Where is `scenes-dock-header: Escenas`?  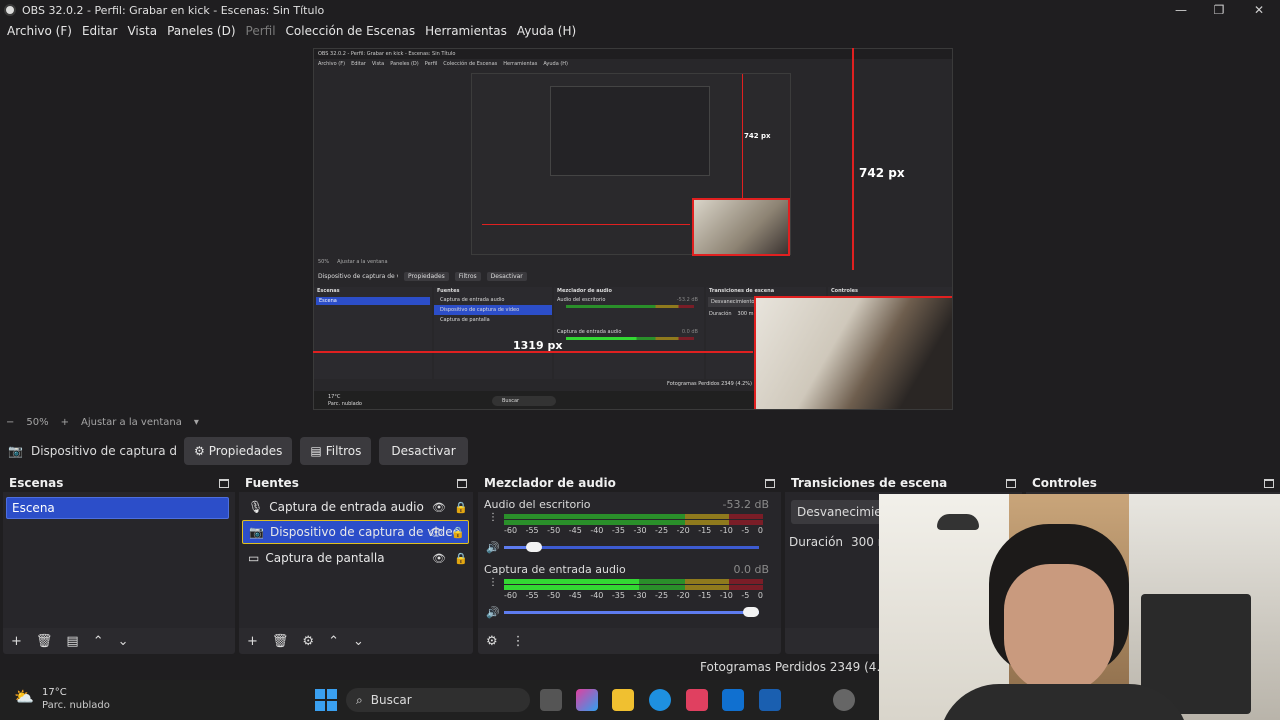 scenes-dock-header: Escenas is located at coordinates (119, 483).